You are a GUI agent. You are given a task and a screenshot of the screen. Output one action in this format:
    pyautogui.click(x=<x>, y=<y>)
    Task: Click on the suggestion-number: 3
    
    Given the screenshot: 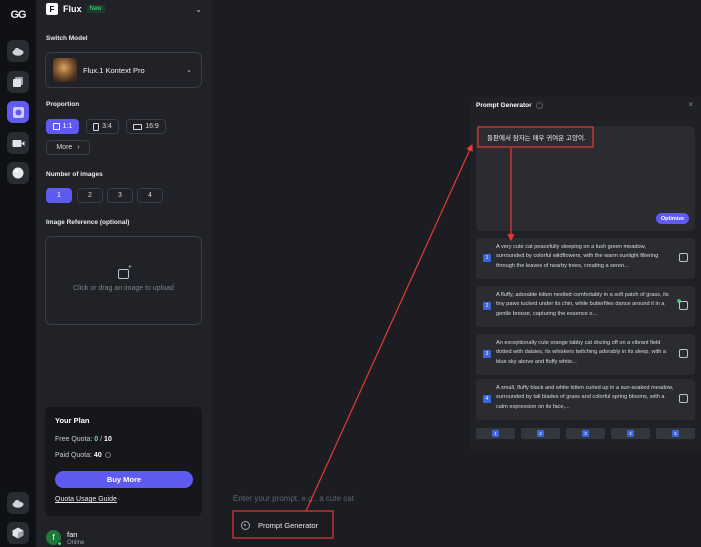 What is the action you would take?
    pyautogui.click(x=487, y=354)
    